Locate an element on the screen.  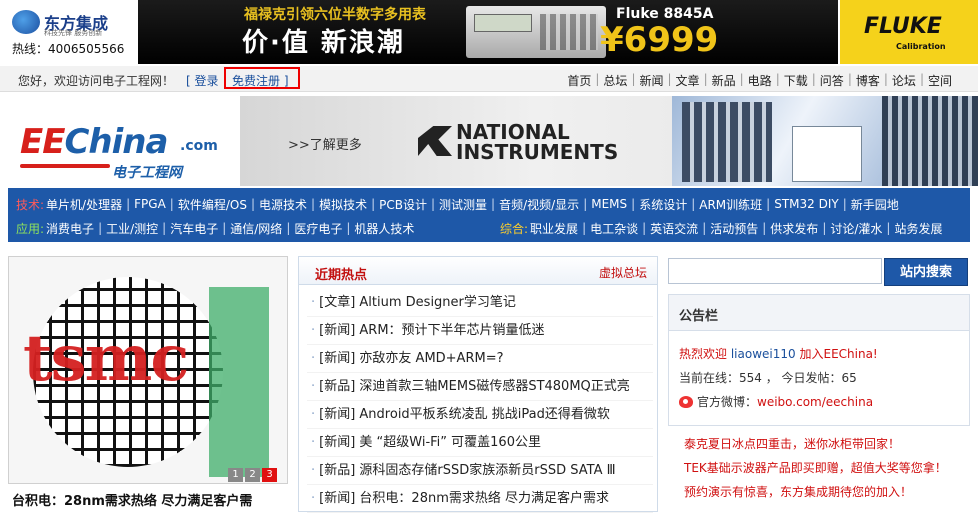
nav-products: 新品 is located at coordinates (724, 80).